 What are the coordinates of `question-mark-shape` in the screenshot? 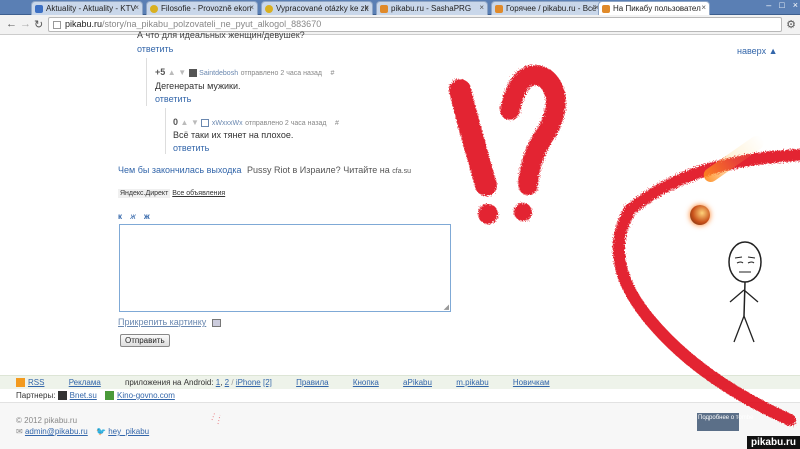 It's located at (533, 130).